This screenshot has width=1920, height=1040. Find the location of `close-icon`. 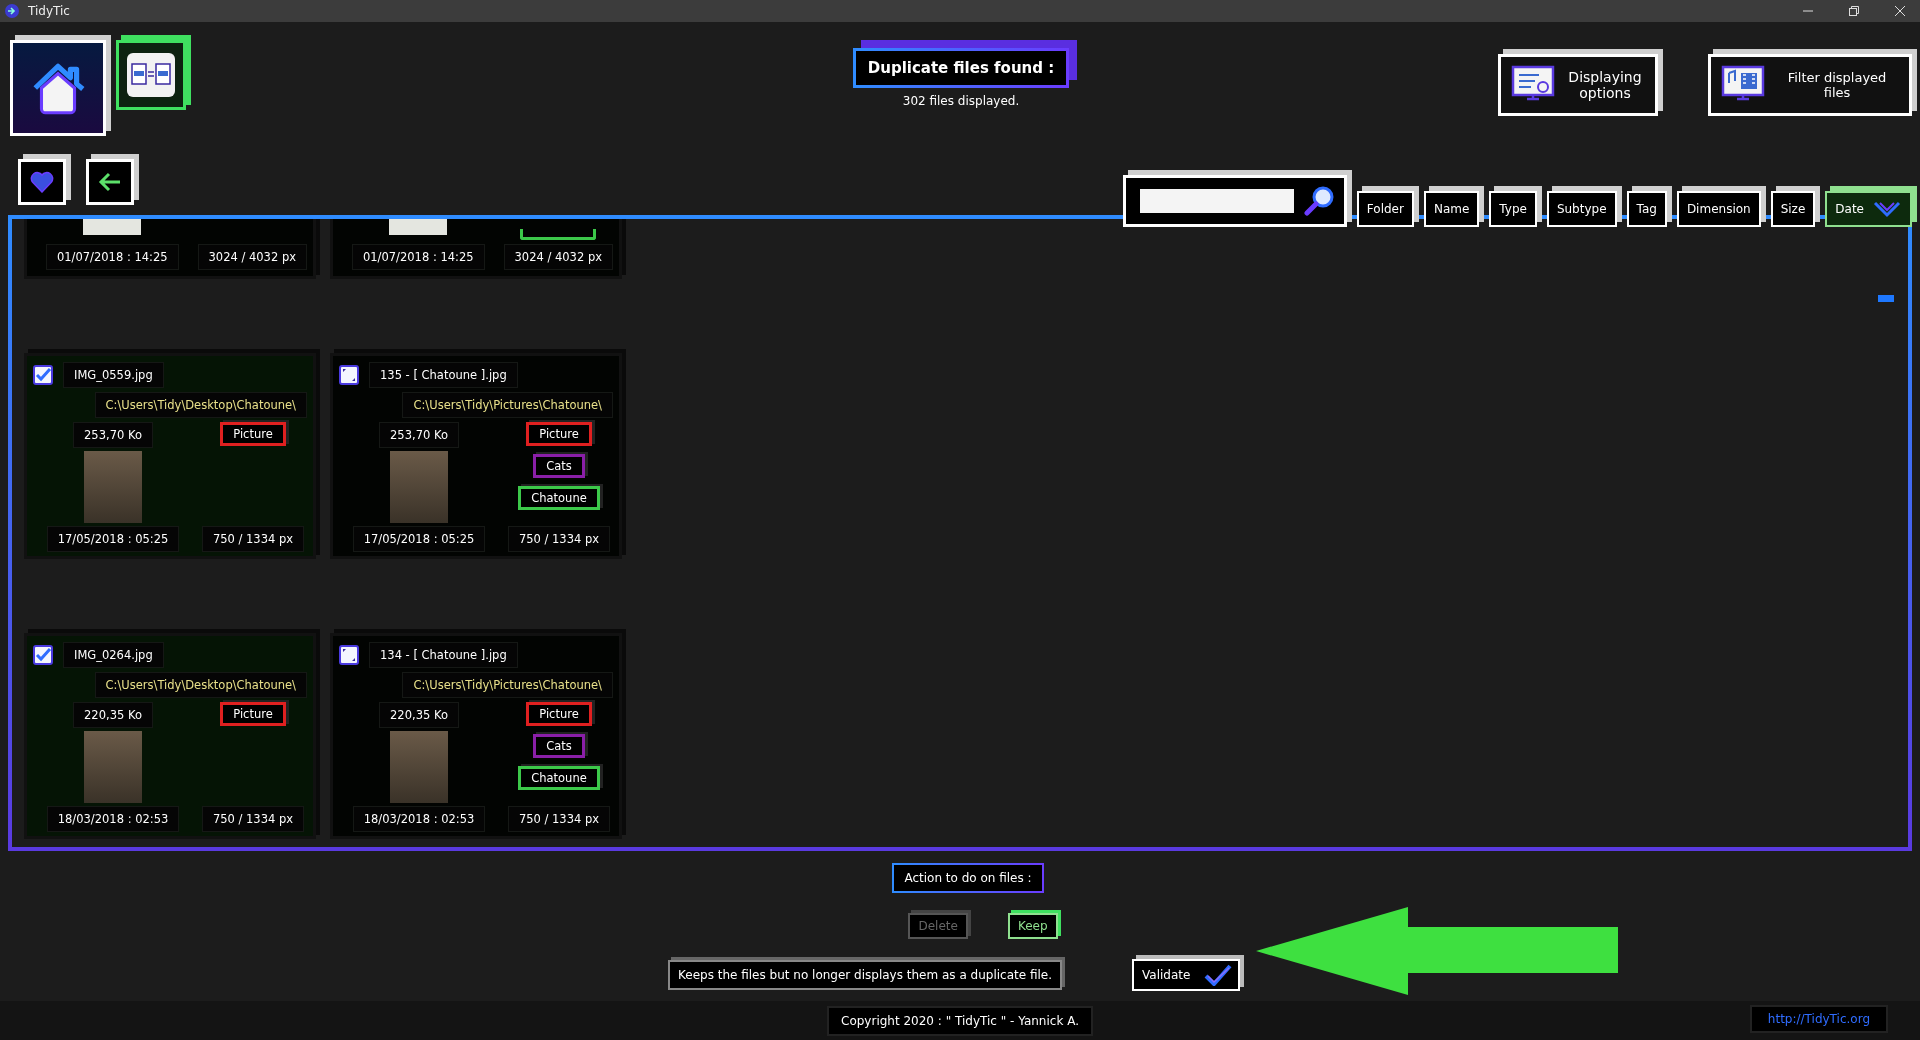

close-icon is located at coordinates (1900, 11).